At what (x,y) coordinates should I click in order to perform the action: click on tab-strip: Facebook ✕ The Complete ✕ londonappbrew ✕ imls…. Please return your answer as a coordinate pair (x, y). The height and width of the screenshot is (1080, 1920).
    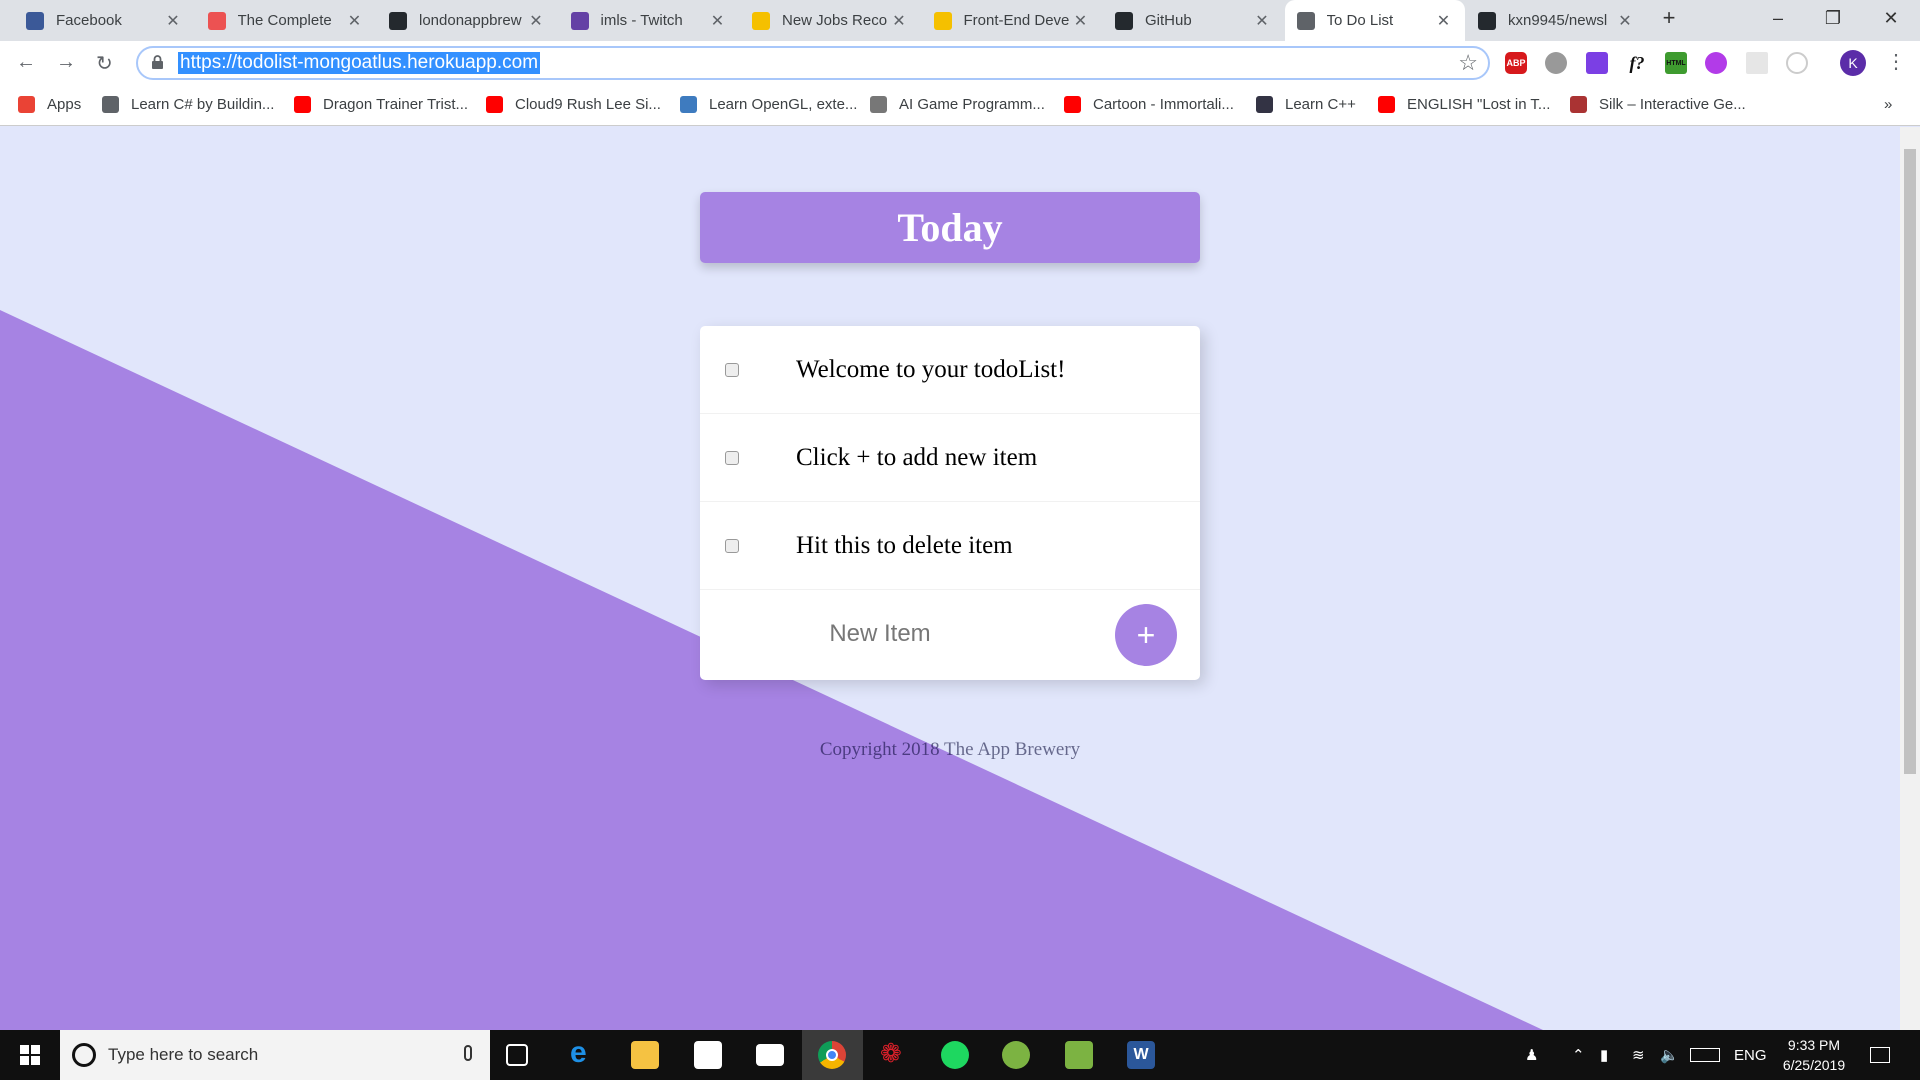
    Looking at the image, I should click on (960, 20).